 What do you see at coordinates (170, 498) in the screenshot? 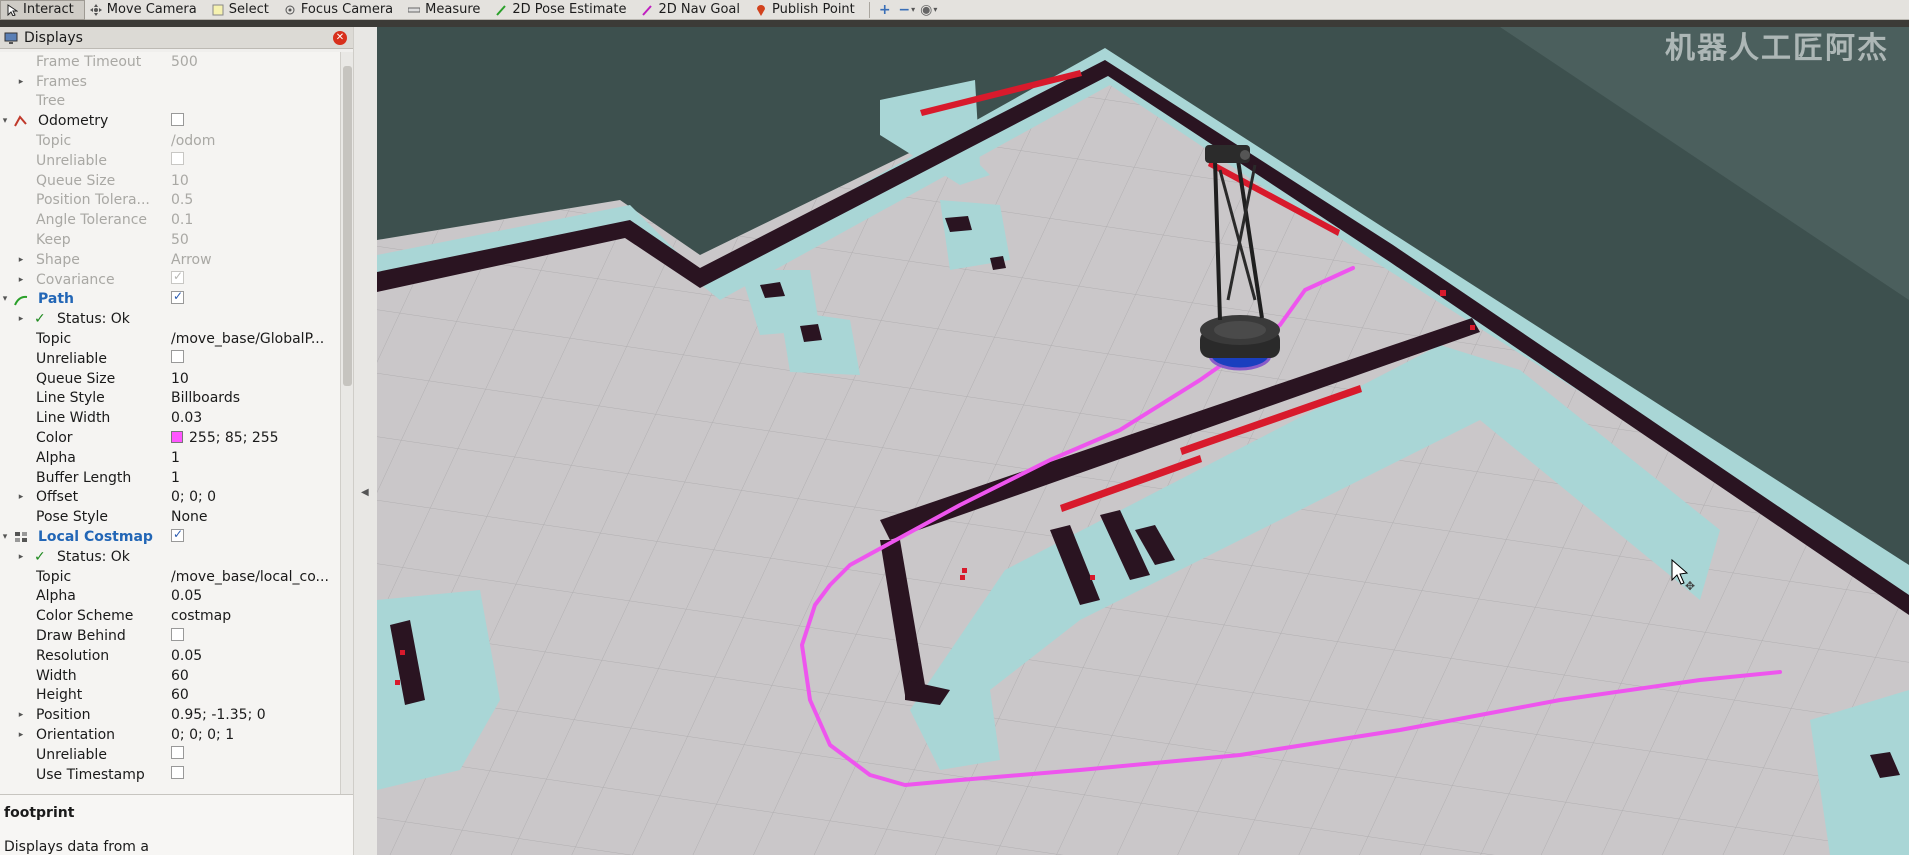
I see `tree-row-offset: ▸ Offset 0; 0; 0` at bounding box center [170, 498].